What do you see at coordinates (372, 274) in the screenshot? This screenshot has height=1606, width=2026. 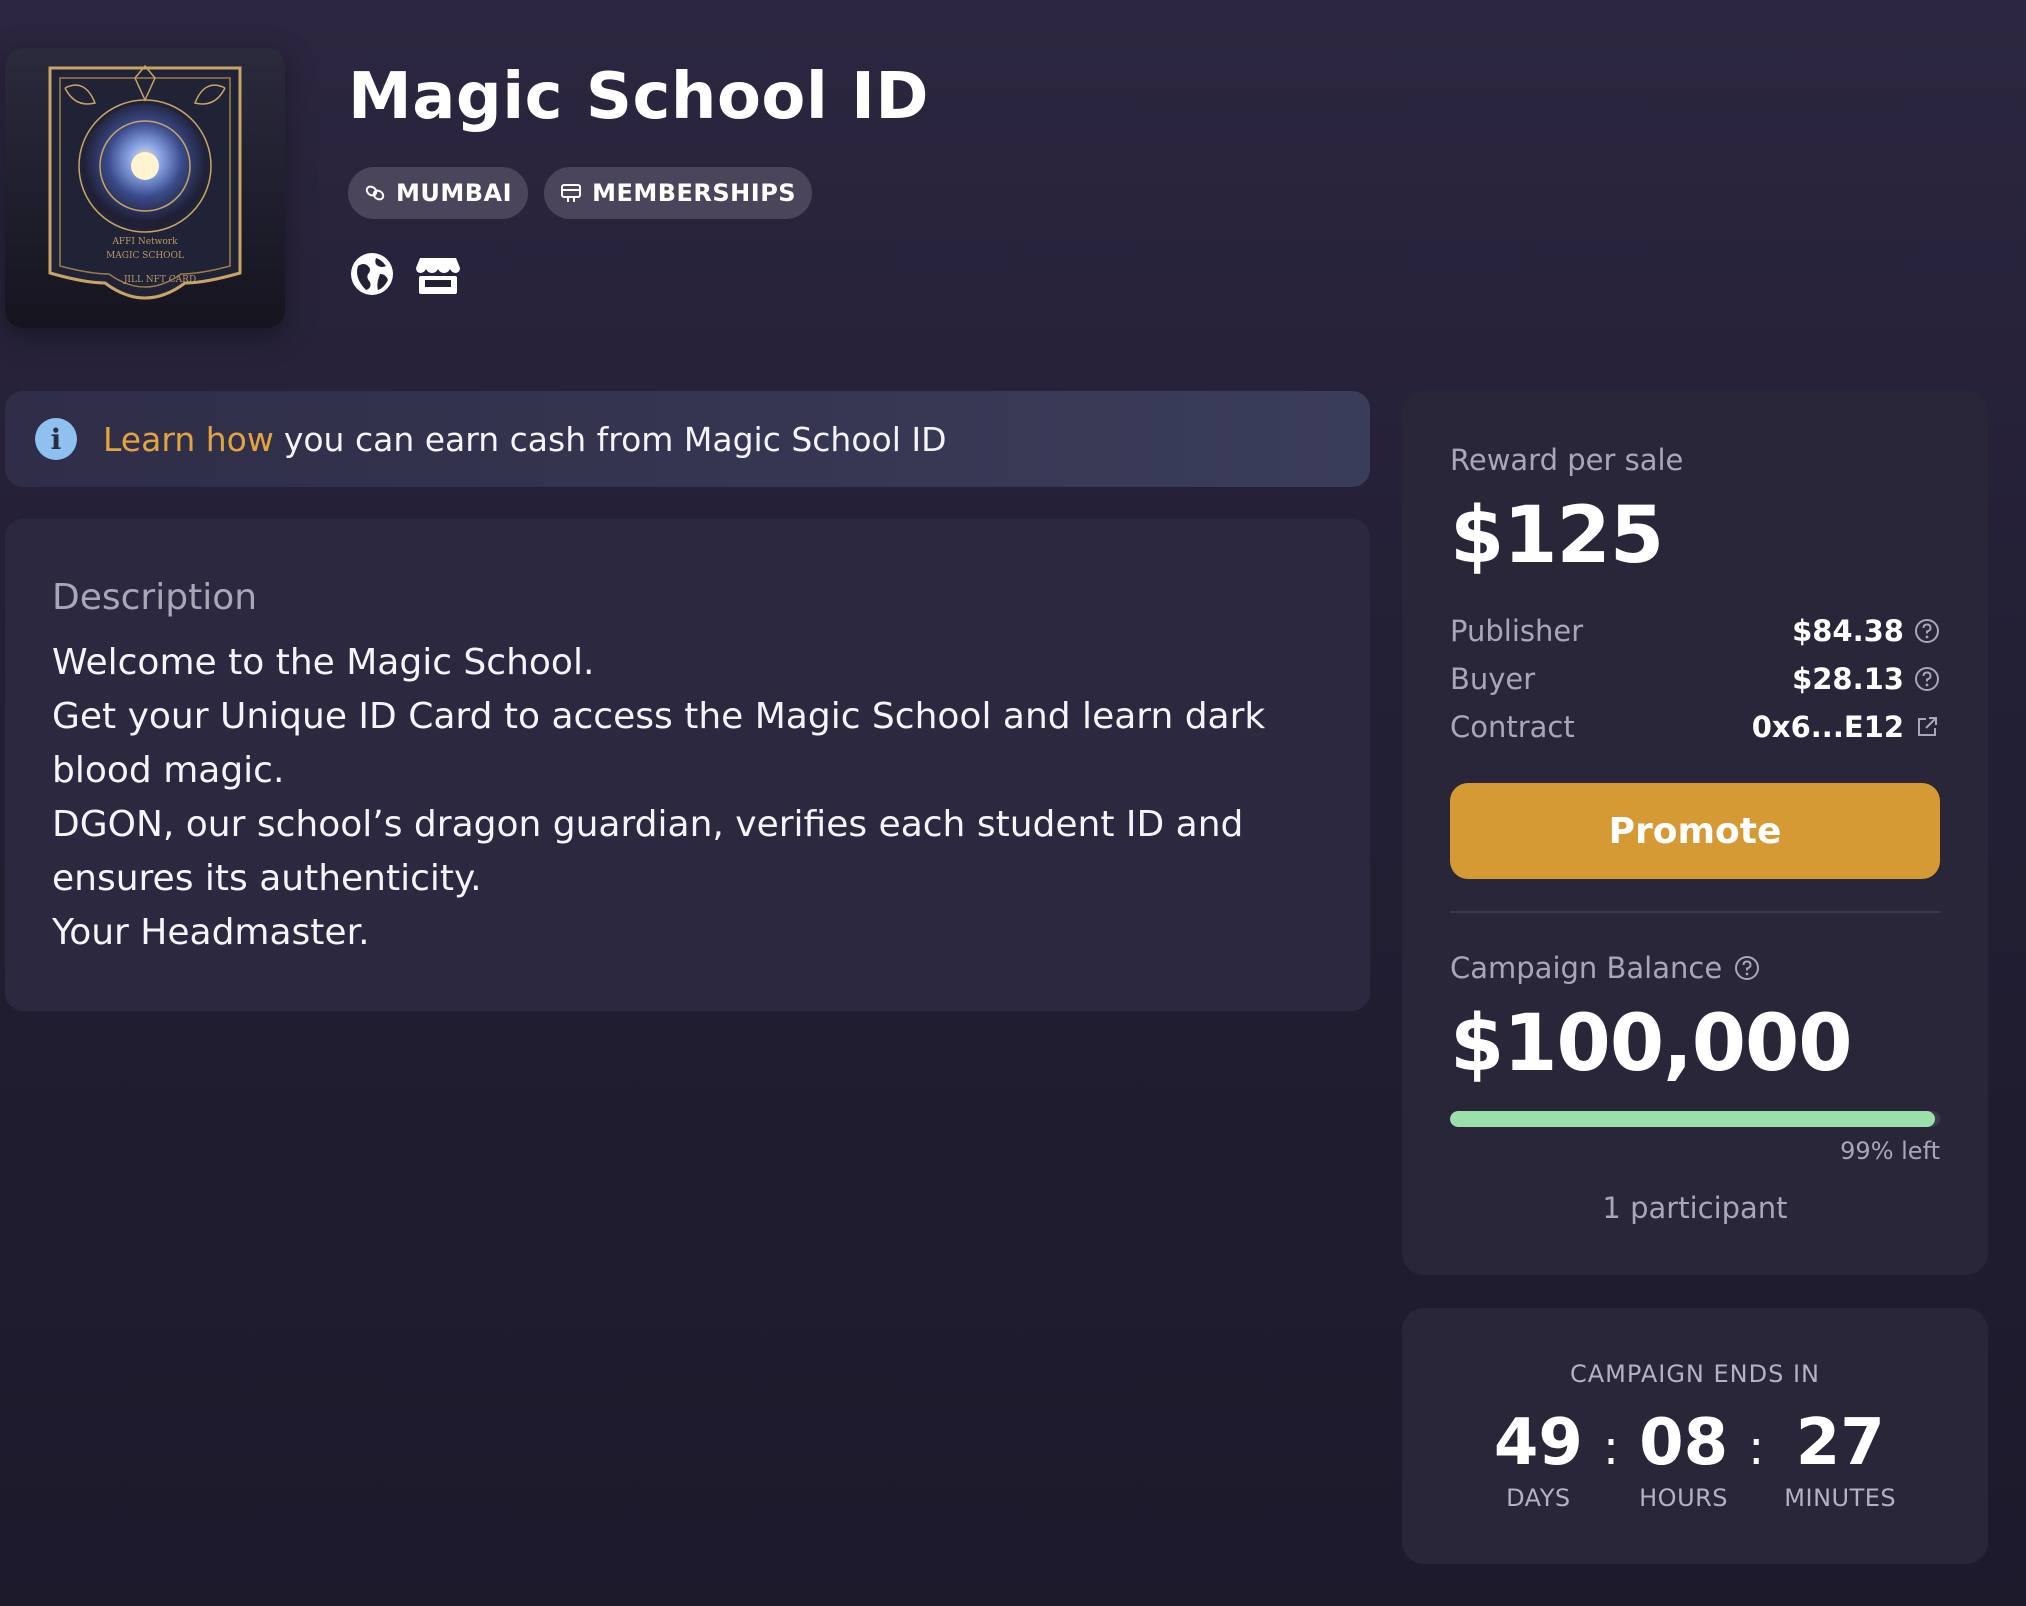 I see `globe-icon` at bounding box center [372, 274].